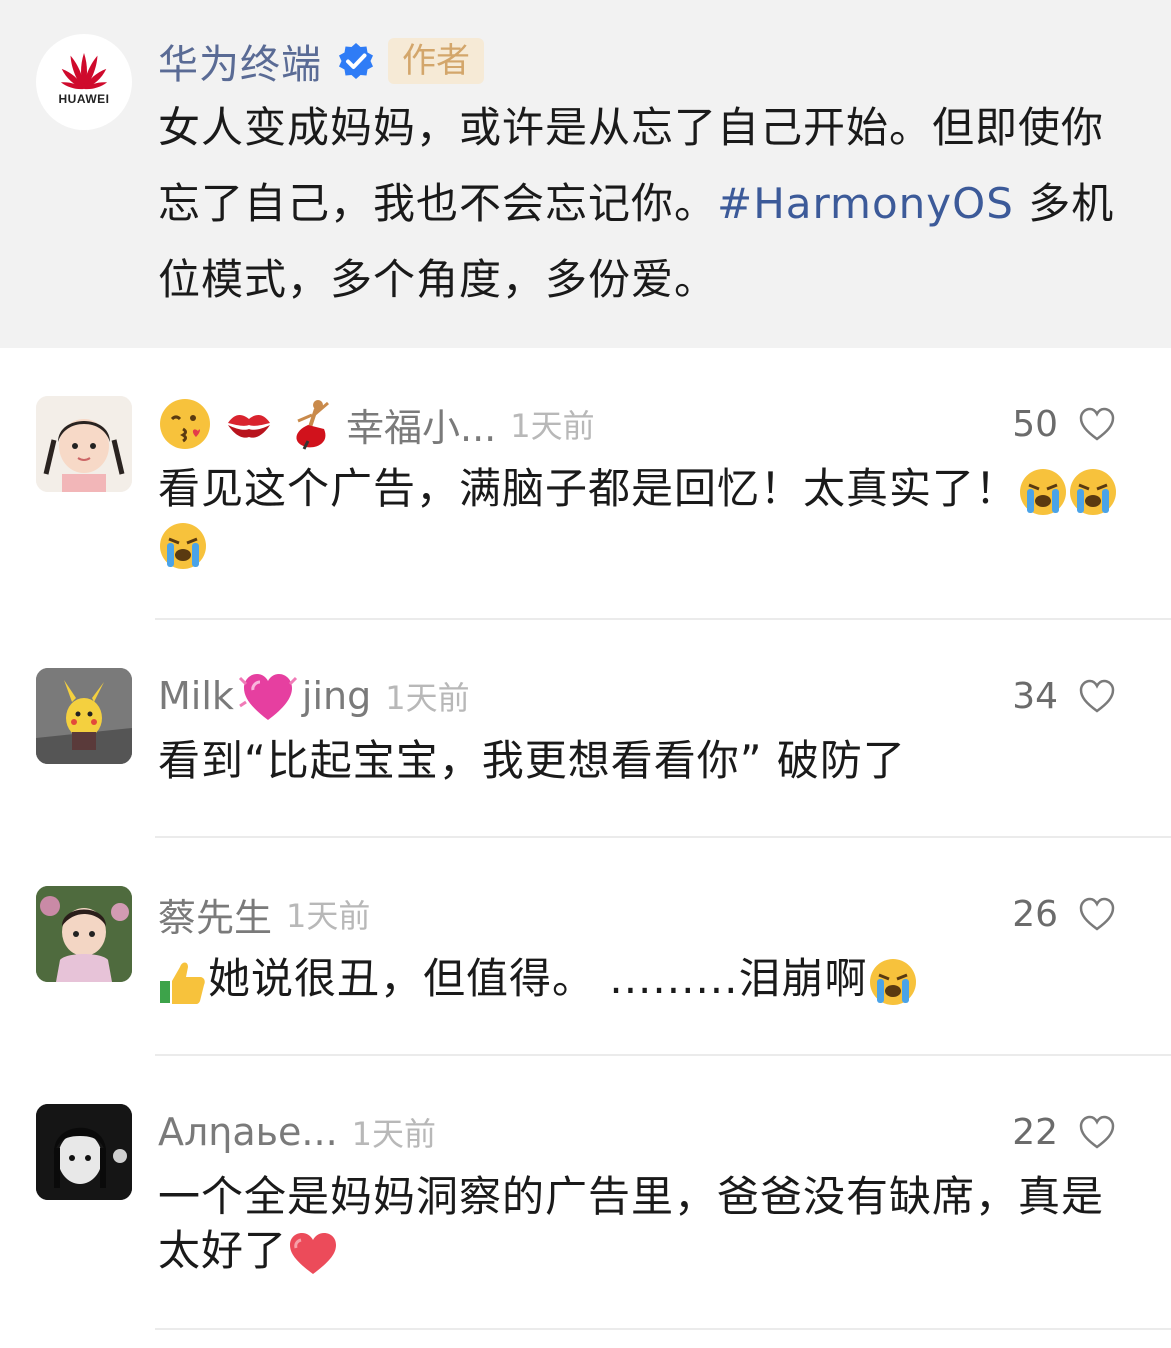 The width and height of the screenshot is (1171, 1348). What do you see at coordinates (538, 978) in the screenshot?
I see `comment-text-body: 她说很丑，但值得。 .........泪崩啊` at bounding box center [538, 978].